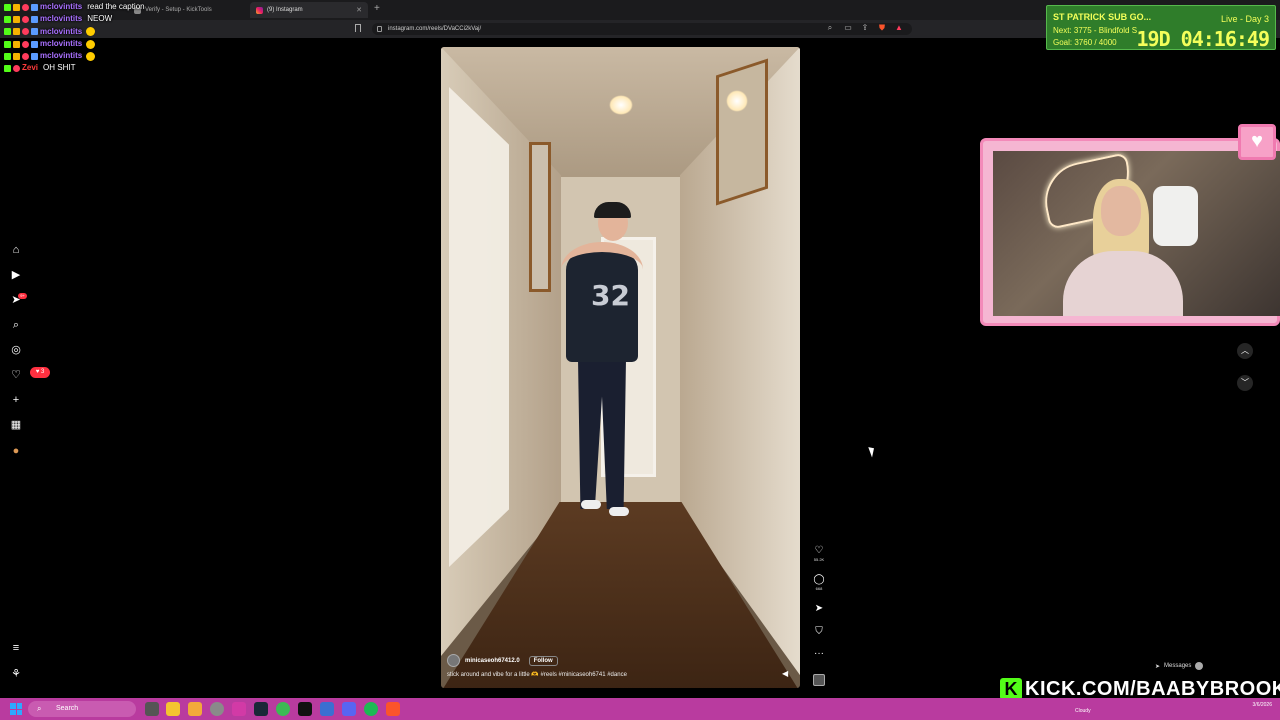  Describe the element at coordinates (377, 8) in the screenshot. I see `new-tab-icon: +` at that location.